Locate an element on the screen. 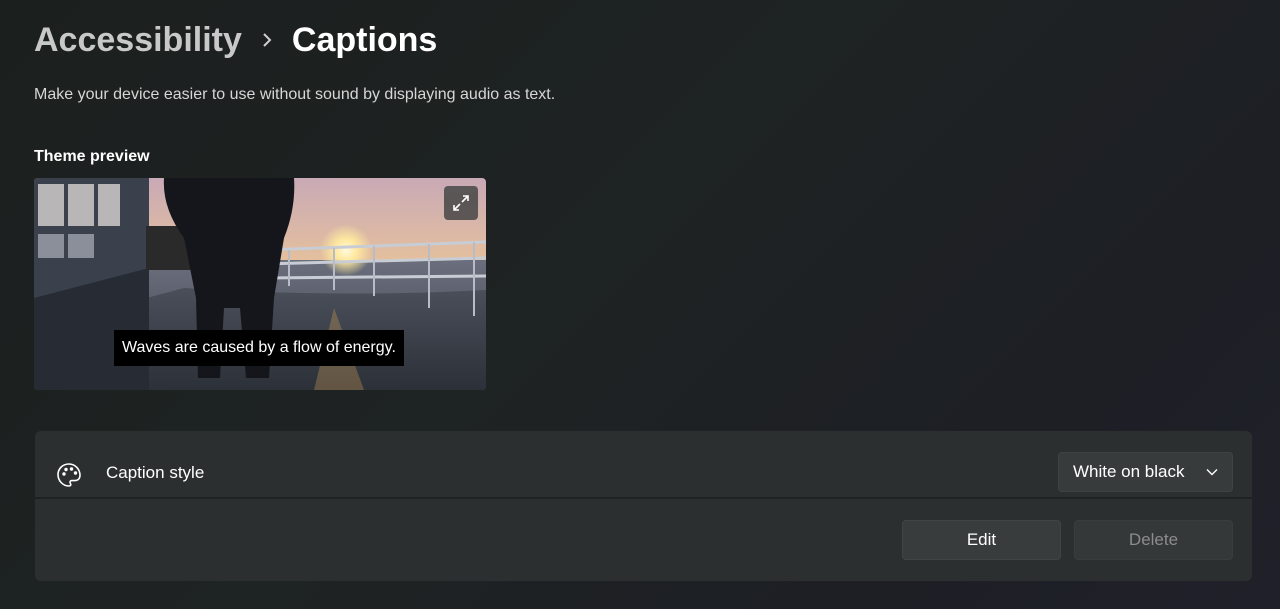  page-title: Captions is located at coordinates (364, 39).